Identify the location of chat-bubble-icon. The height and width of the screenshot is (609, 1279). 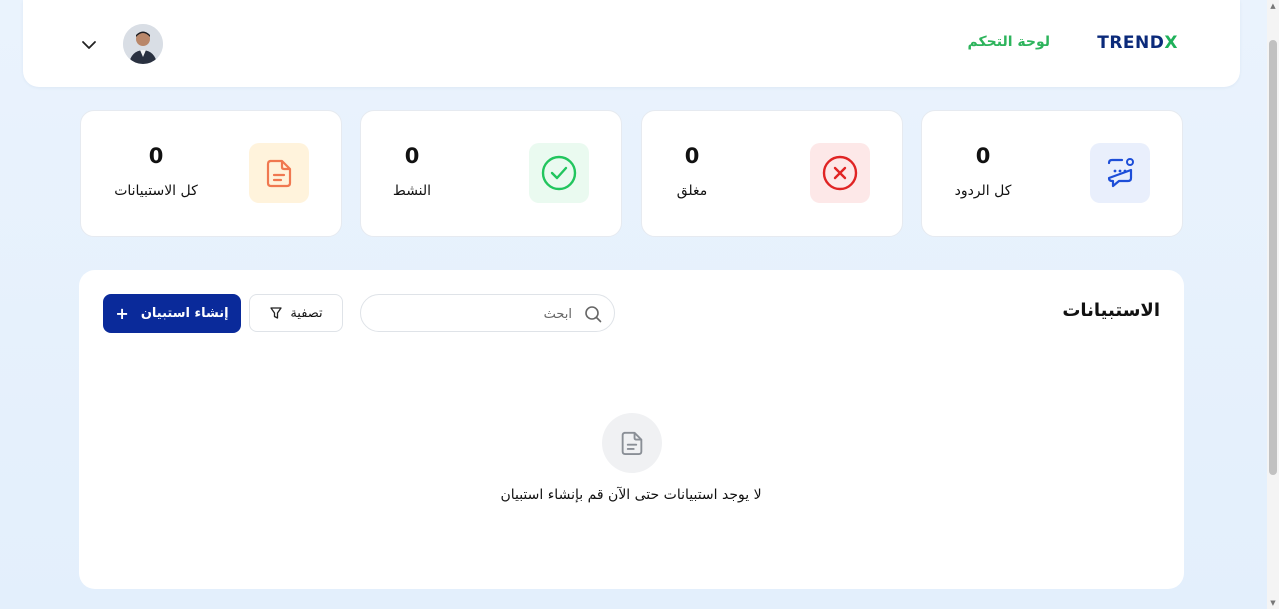
(1120, 173).